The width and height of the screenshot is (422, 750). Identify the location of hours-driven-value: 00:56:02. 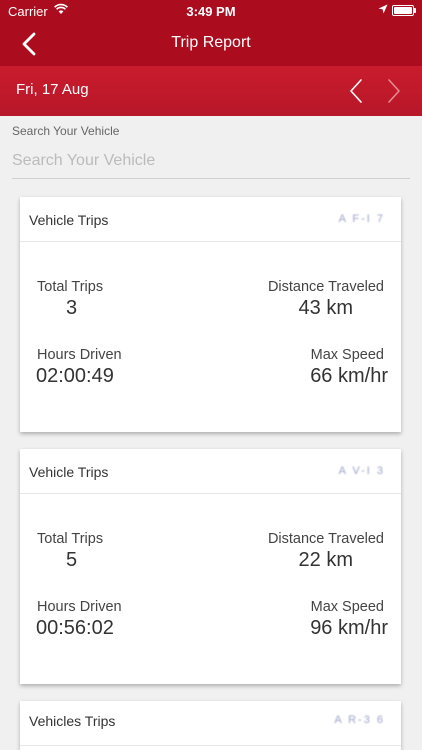
(75, 628).